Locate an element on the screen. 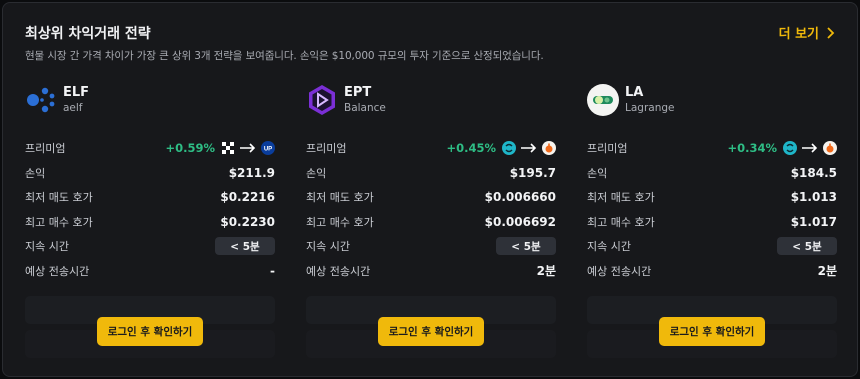 The height and width of the screenshot is (379, 860). lowest-ask-value: $0.2216 is located at coordinates (247, 197).